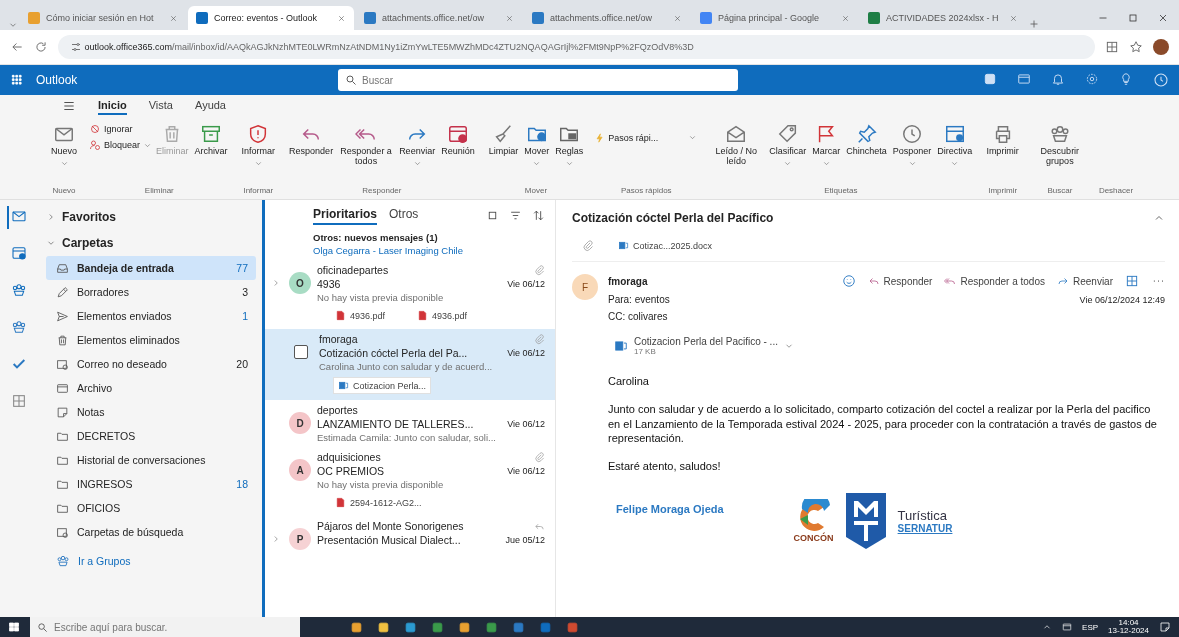  Describe the element at coordinates (826, 153) in the screenshot. I see `ribbon-button: Marcar` at that location.